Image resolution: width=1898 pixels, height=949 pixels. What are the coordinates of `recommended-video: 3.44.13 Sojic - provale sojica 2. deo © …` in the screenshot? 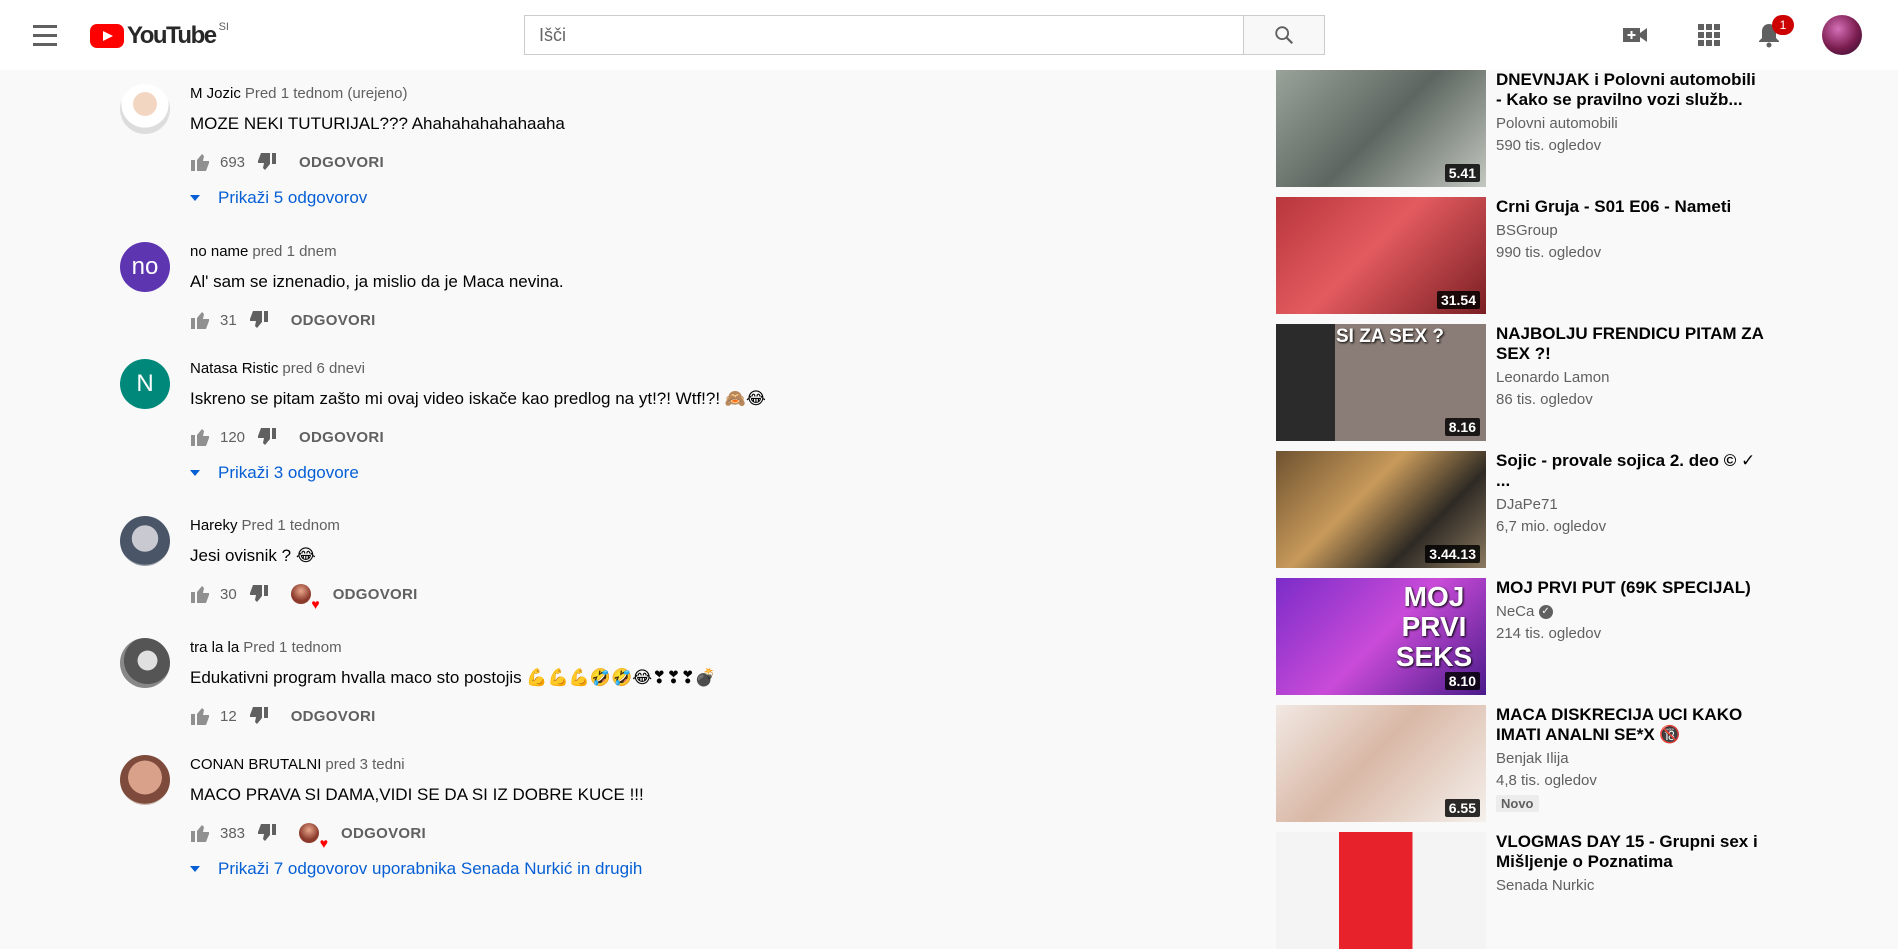 It's located at (1526, 509).